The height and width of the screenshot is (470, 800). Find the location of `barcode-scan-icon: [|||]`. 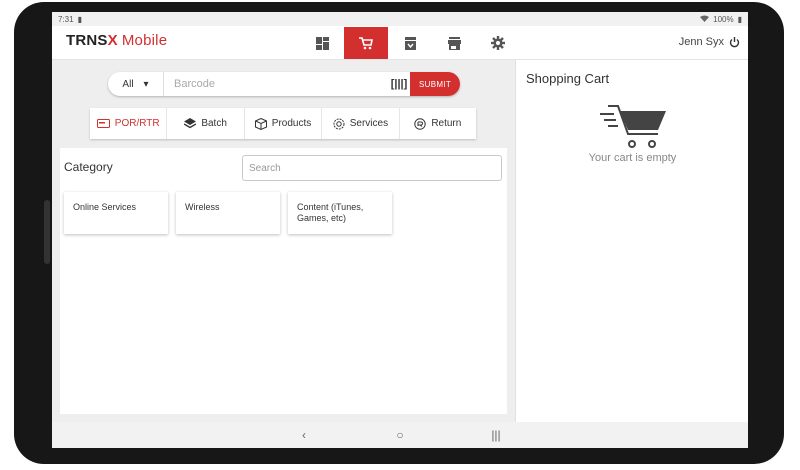

barcode-scan-icon: [|||] is located at coordinates (399, 84).